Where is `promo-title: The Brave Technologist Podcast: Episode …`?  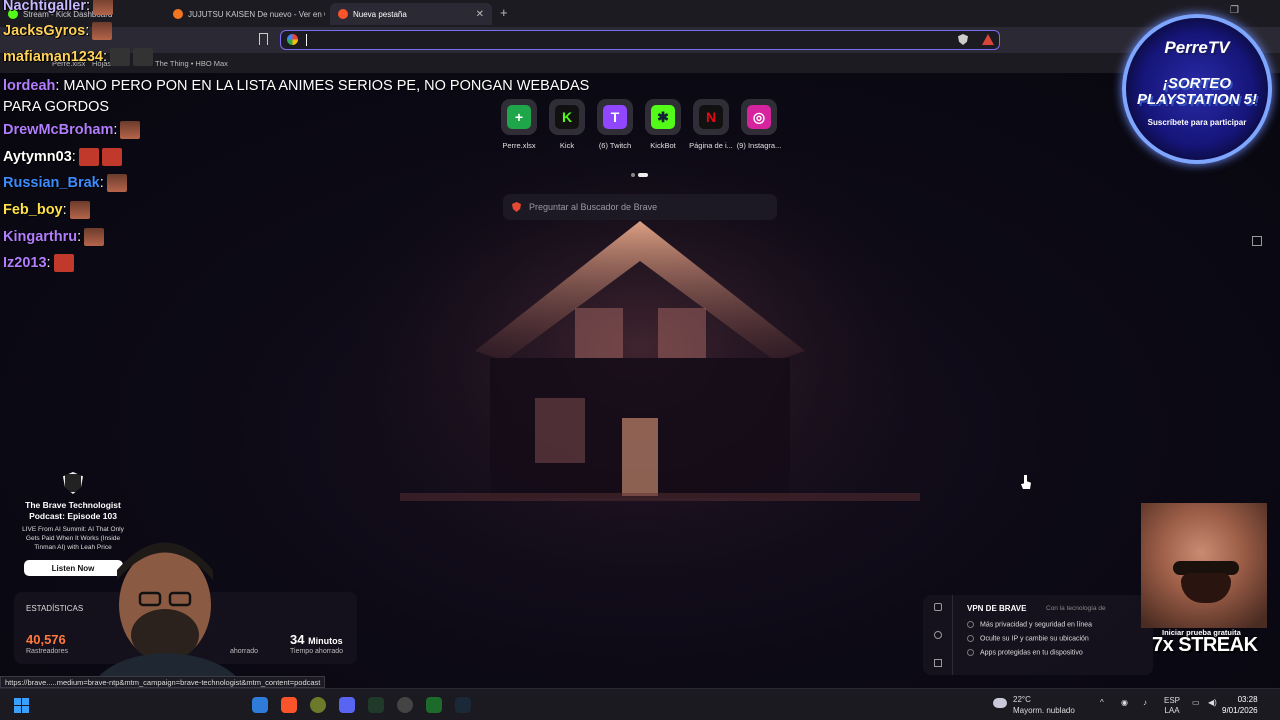
promo-title: The Brave Technologist Podcast: Episode … is located at coordinates (73, 510).